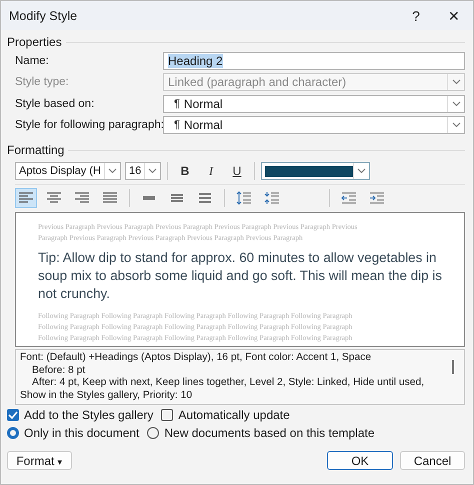  Describe the element at coordinates (432, 460) in the screenshot. I see `cancel-button: Cancel` at that location.